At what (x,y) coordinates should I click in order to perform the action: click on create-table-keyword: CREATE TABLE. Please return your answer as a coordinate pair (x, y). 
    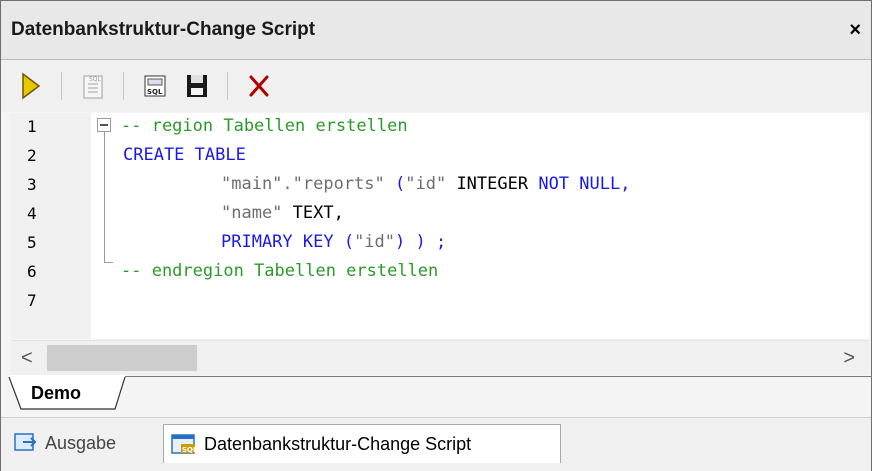
    Looking at the image, I should click on (184, 155).